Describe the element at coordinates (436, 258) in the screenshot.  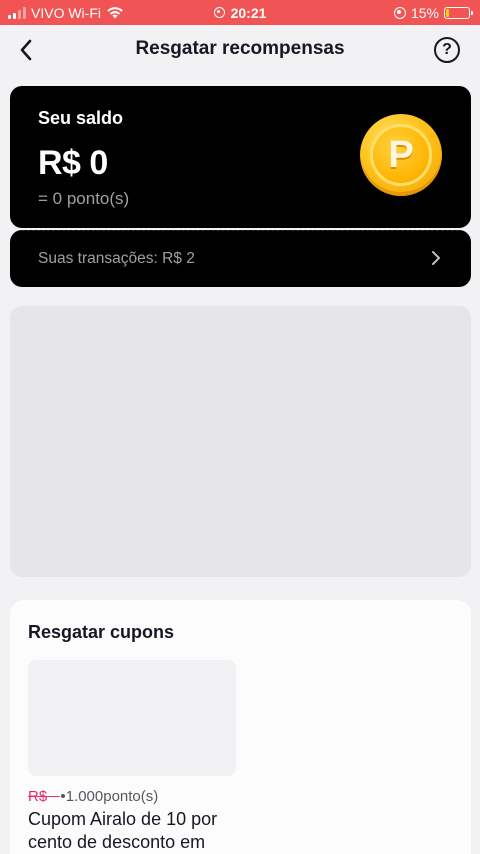
I see `chevron-right-icon` at that location.